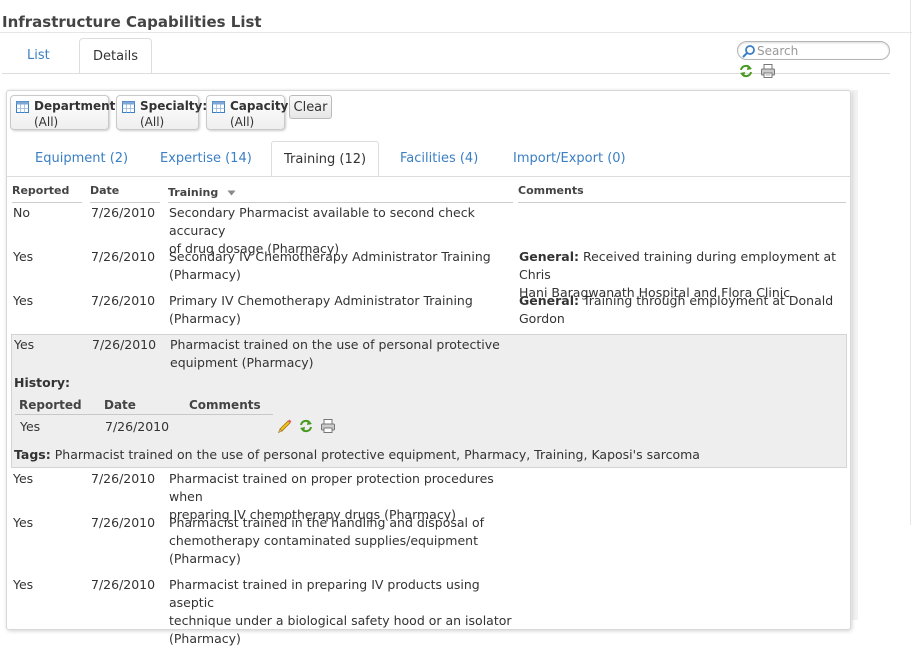  What do you see at coordinates (206, 158) in the screenshot?
I see `tab-expertise: Expertise (14)` at bounding box center [206, 158].